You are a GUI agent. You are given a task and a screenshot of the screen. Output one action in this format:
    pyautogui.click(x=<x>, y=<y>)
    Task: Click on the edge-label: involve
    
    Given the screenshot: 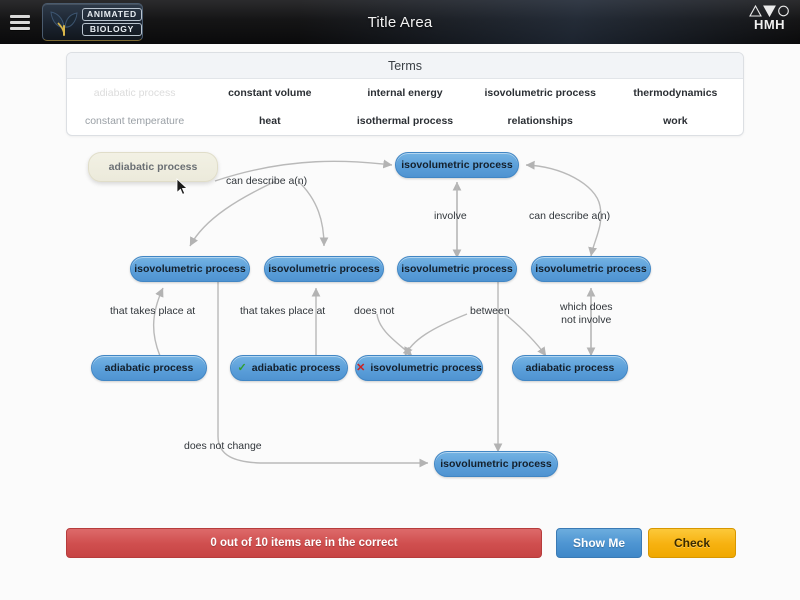 What is the action you would take?
    pyautogui.click(x=450, y=216)
    